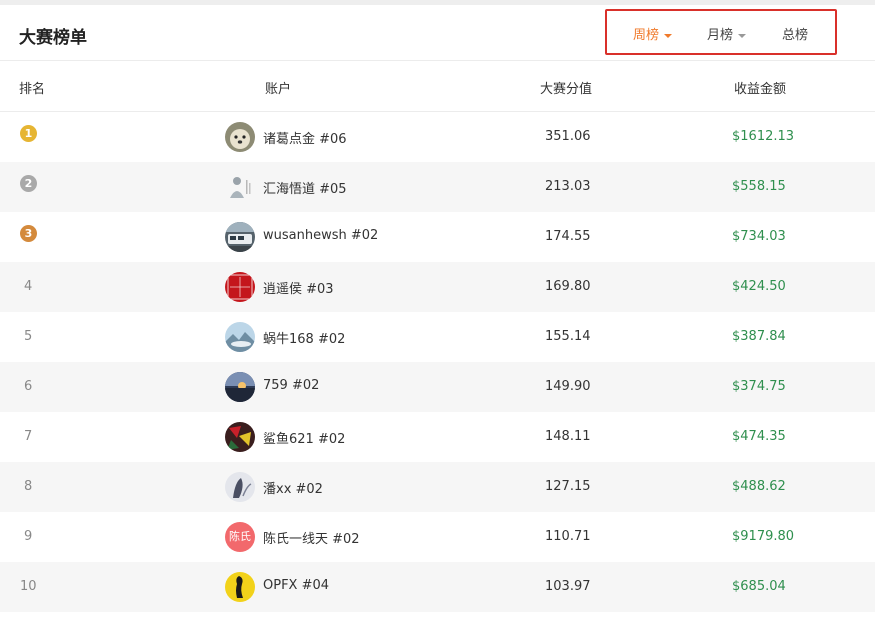 The image size is (875, 619). What do you see at coordinates (760, 89) in the screenshot?
I see `column-header-profit: 收益金额` at bounding box center [760, 89].